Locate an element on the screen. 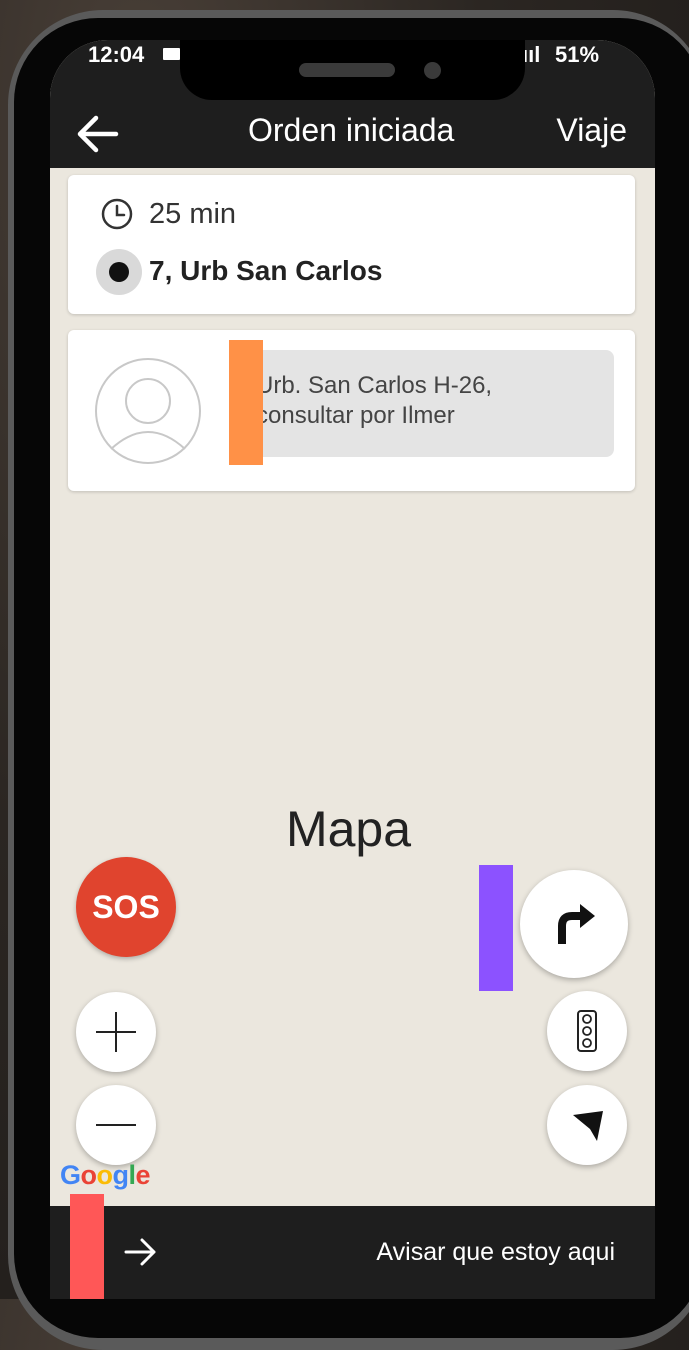 Image resolution: width=689 pixels, height=1350 pixels. orange-highlight-marker is located at coordinates (246, 402).